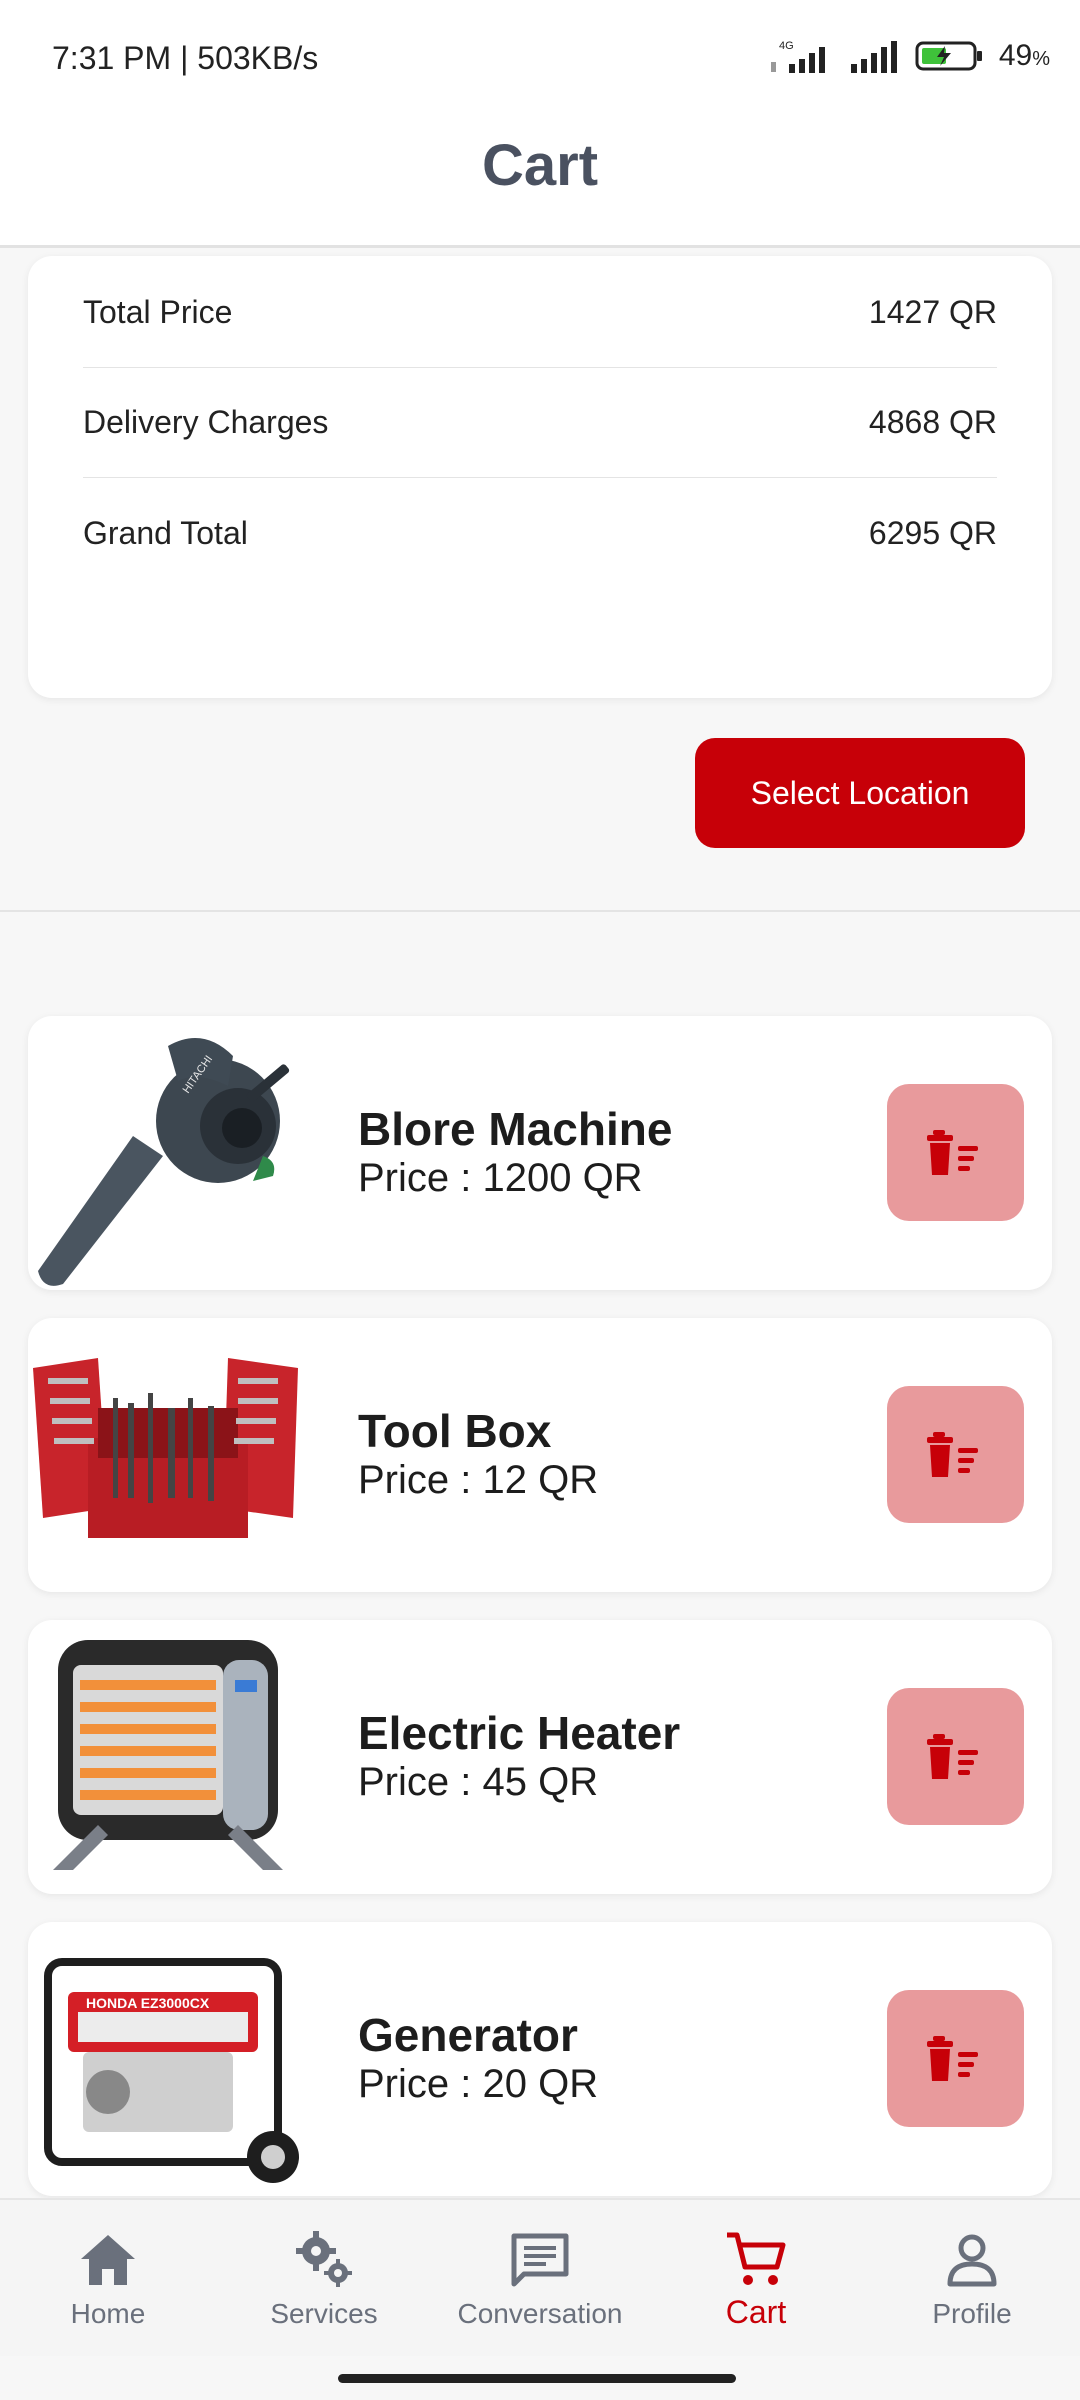 The width and height of the screenshot is (1080, 2400). I want to click on item-name: Electric Heater, so click(519, 1733).